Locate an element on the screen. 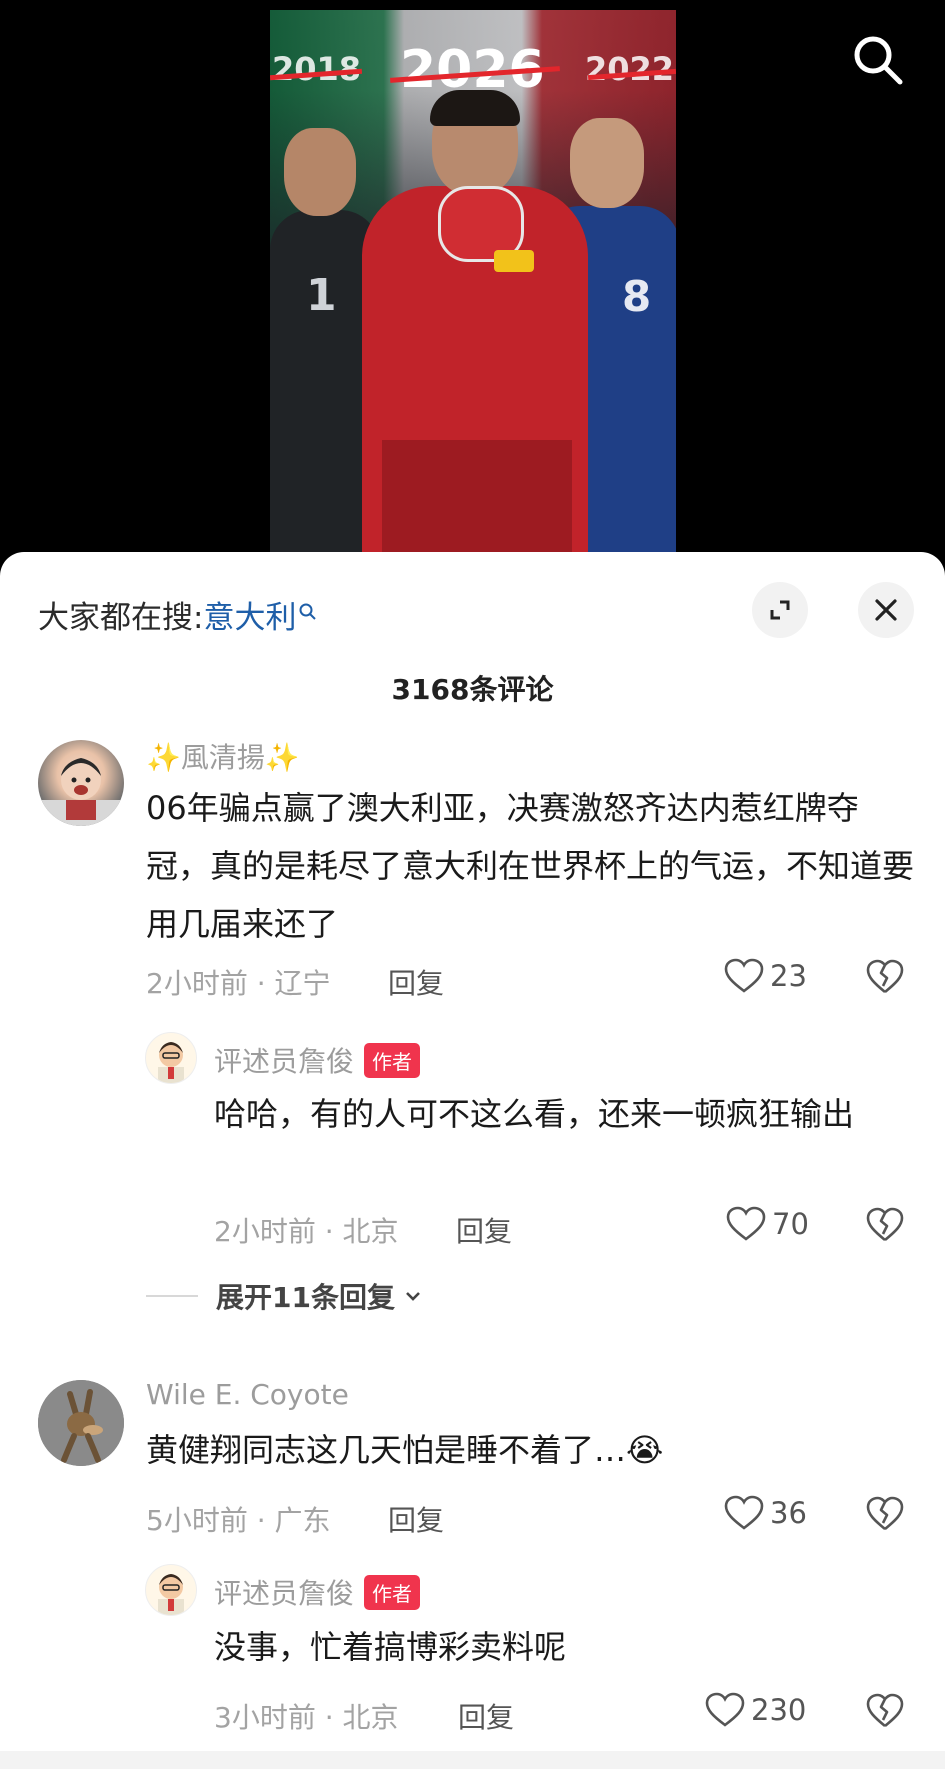  comment-text: 黄健翔同志这几天怕是睡不着了…😭 is located at coordinates (405, 1450).